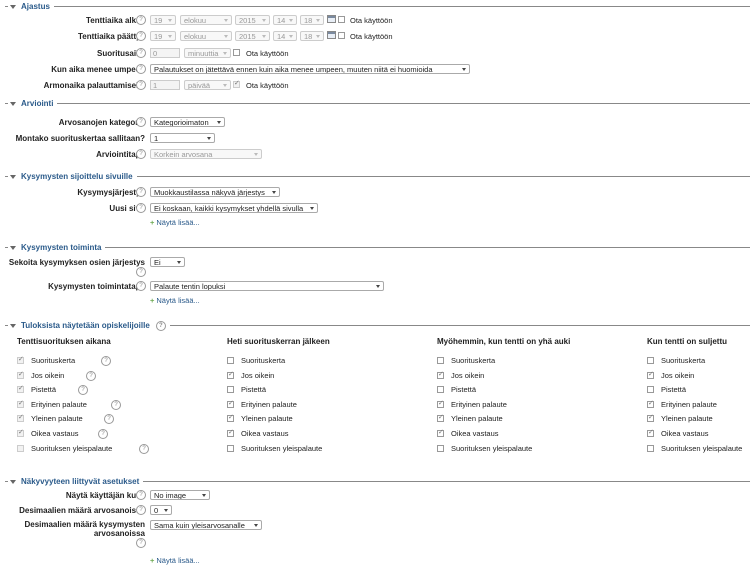 Image resolution: width=750 pixels, height=573 pixels. Describe the element at coordinates (180, 495) in the screenshot. I see `picture-select: No image` at that location.